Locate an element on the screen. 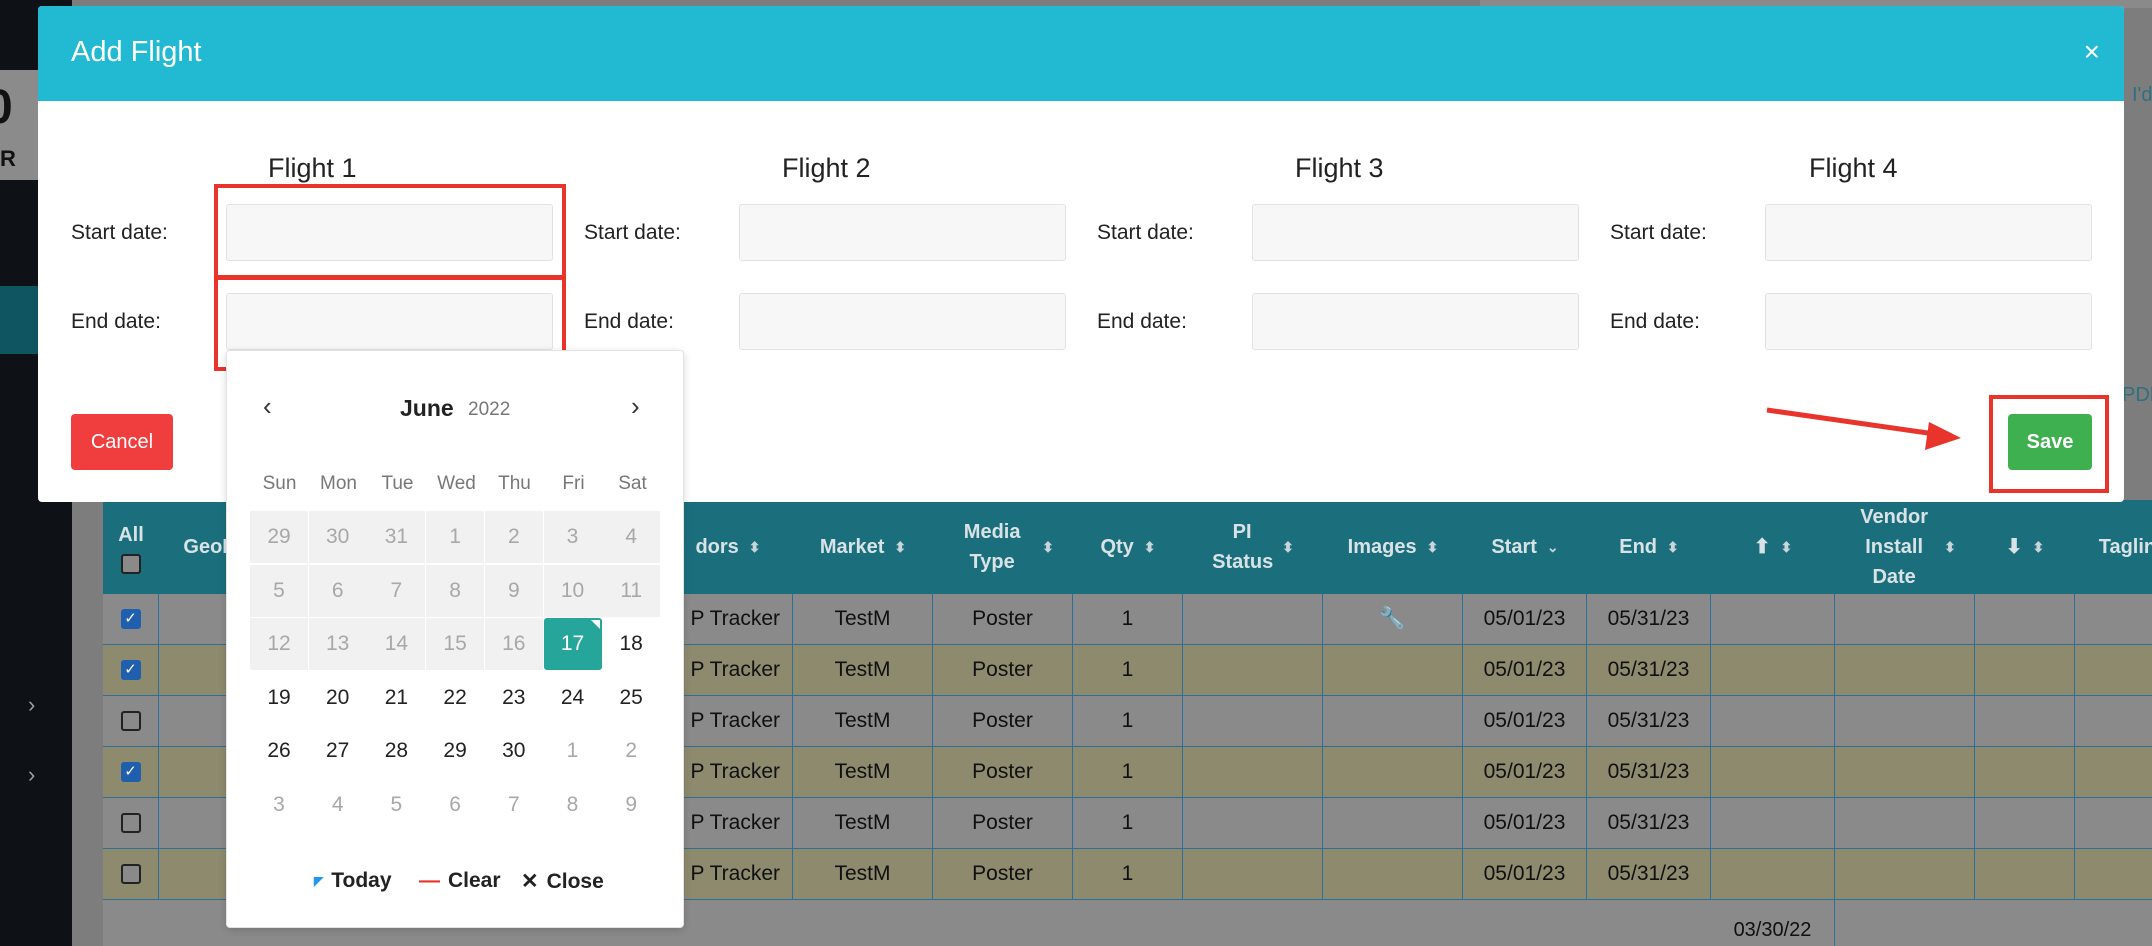  chevron-left-icon: ‹ is located at coordinates (267, 406).